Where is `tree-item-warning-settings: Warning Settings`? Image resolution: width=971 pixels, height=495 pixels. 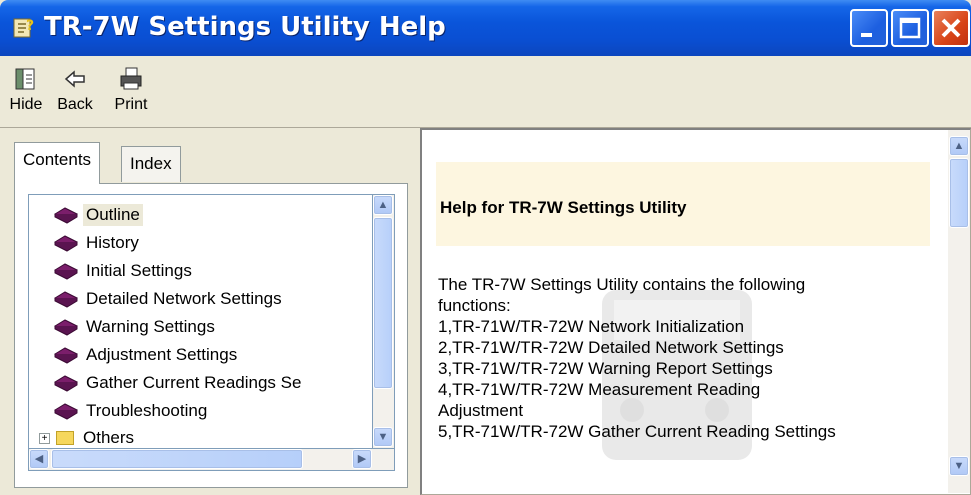
tree-item-warning-settings: Warning Settings is located at coordinates (135, 327).